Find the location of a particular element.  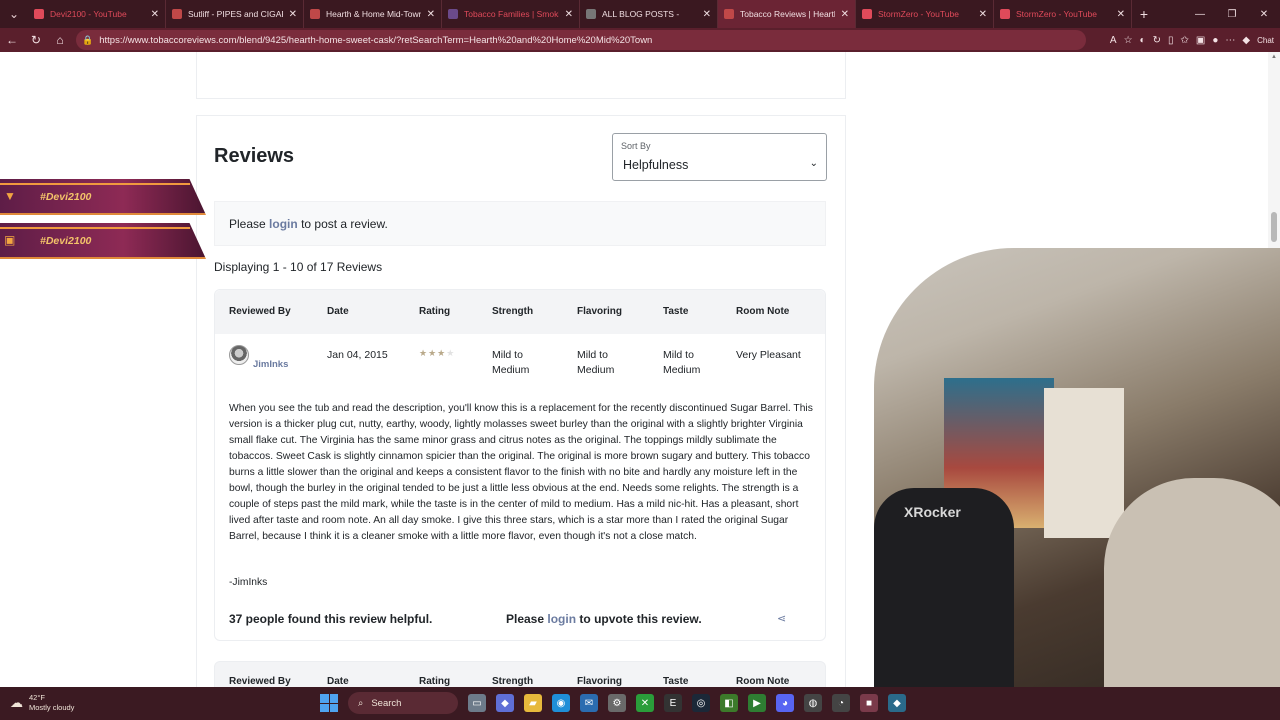

browser-tab: Devi2100 - YouTube ✕ is located at coordinates (97, 14).